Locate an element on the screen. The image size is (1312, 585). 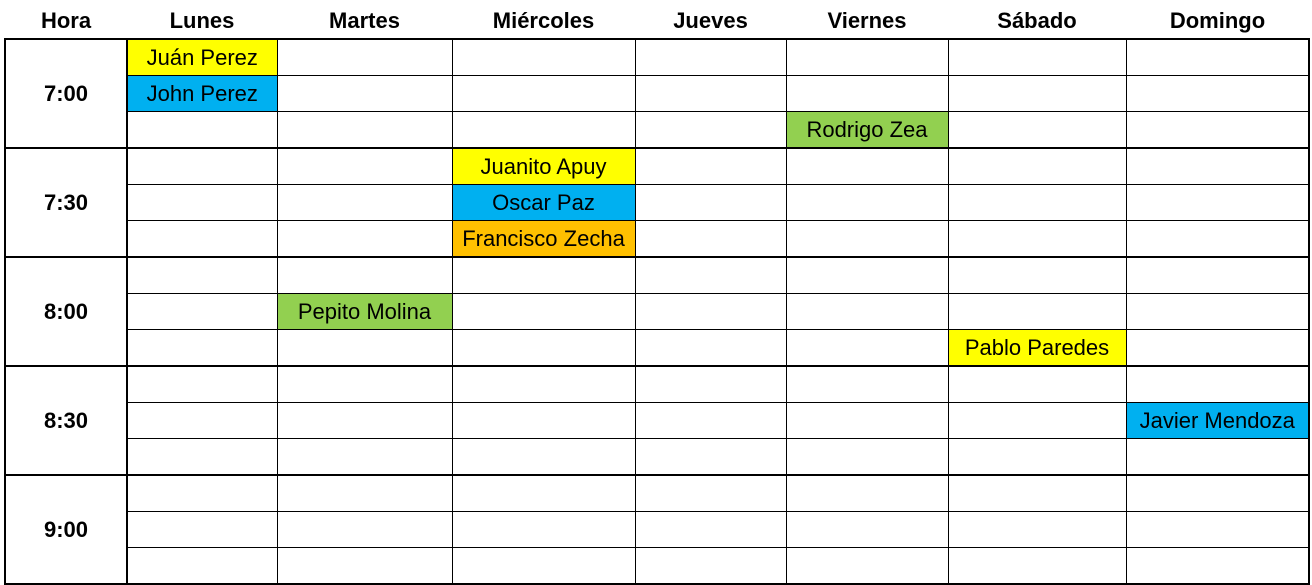
appointment-entry: Oscar Paz is located at coordinates (543, 202).